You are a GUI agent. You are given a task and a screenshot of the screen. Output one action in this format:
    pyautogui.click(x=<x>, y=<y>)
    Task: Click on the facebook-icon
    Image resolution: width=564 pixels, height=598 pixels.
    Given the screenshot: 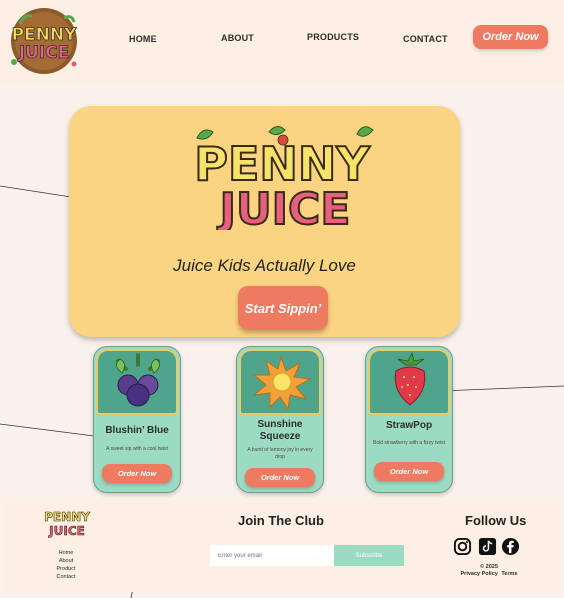 What is the action you would take?
    pyautogui.click(x=510, y=546)
    